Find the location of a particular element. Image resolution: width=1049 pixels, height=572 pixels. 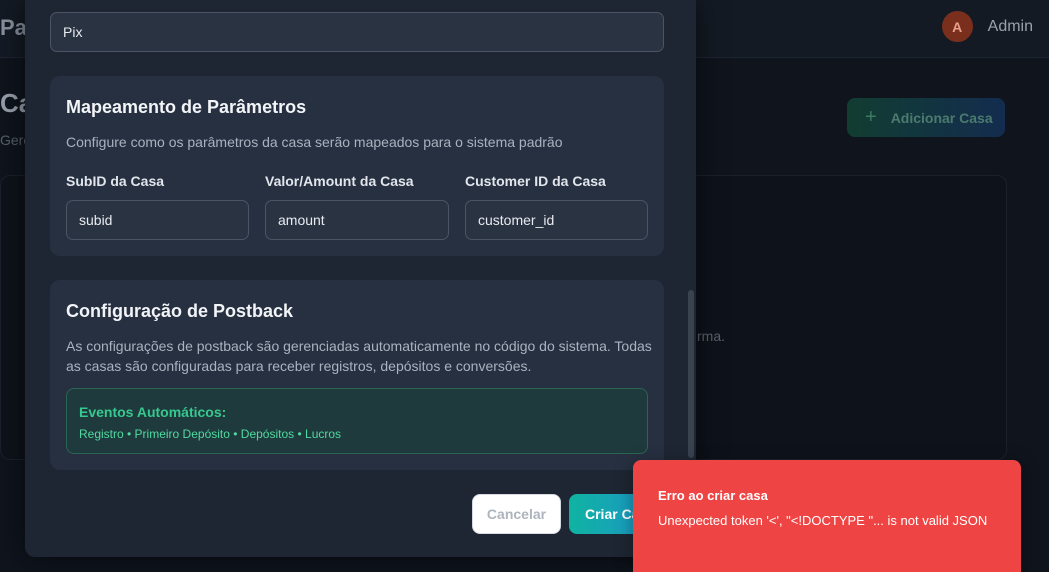

add-casa-label: Adicionar Casa is located at coordinates (941, 117).